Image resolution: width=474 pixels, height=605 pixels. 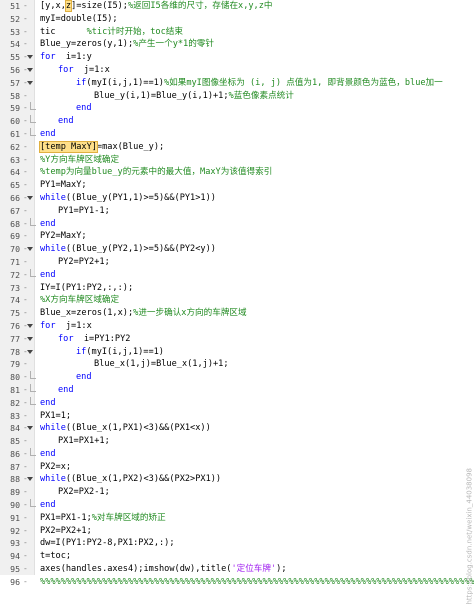 I want to click on code-line: 79- Blue_x(1,j)=Blue_x(1,j)+1;, so click(x=237, y=364).